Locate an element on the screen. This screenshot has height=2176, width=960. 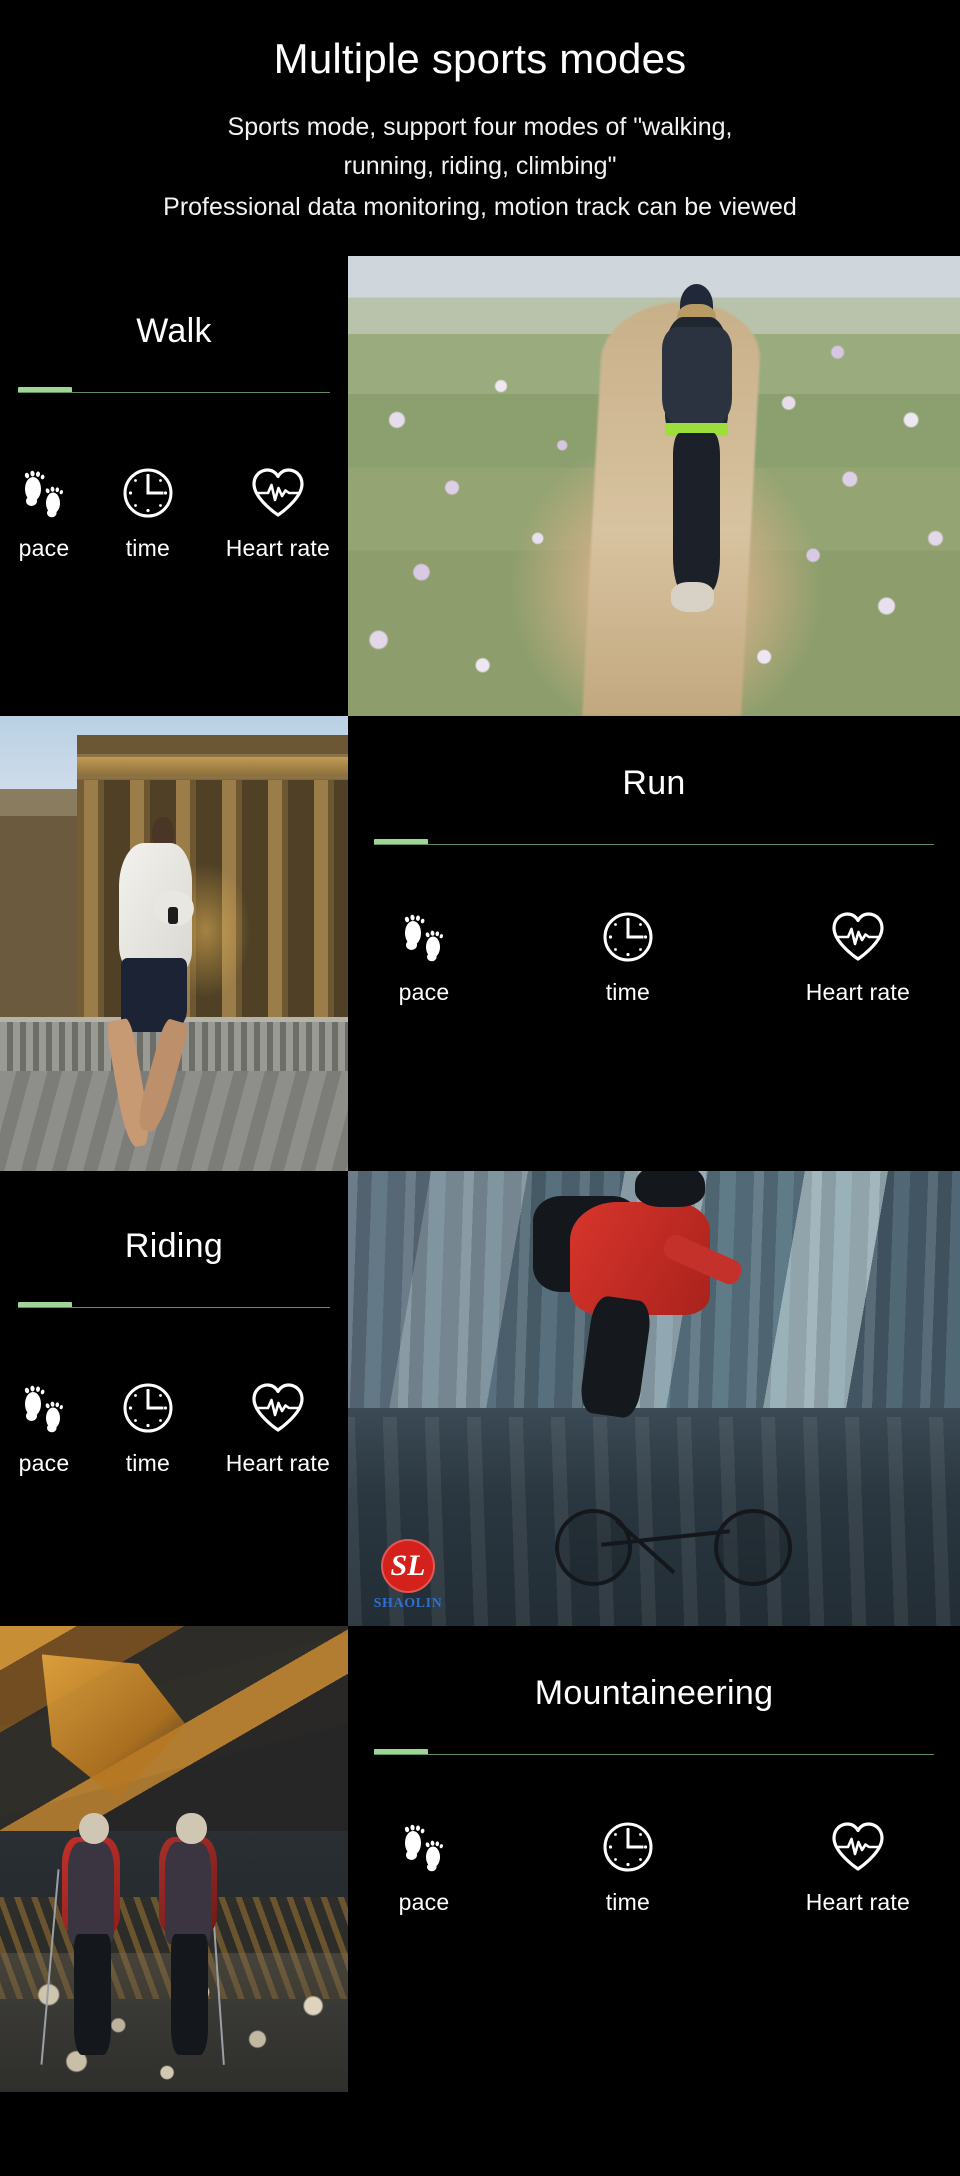
shaolin-wordmark: SHAOLIN is located at coordinates (408, 1604).